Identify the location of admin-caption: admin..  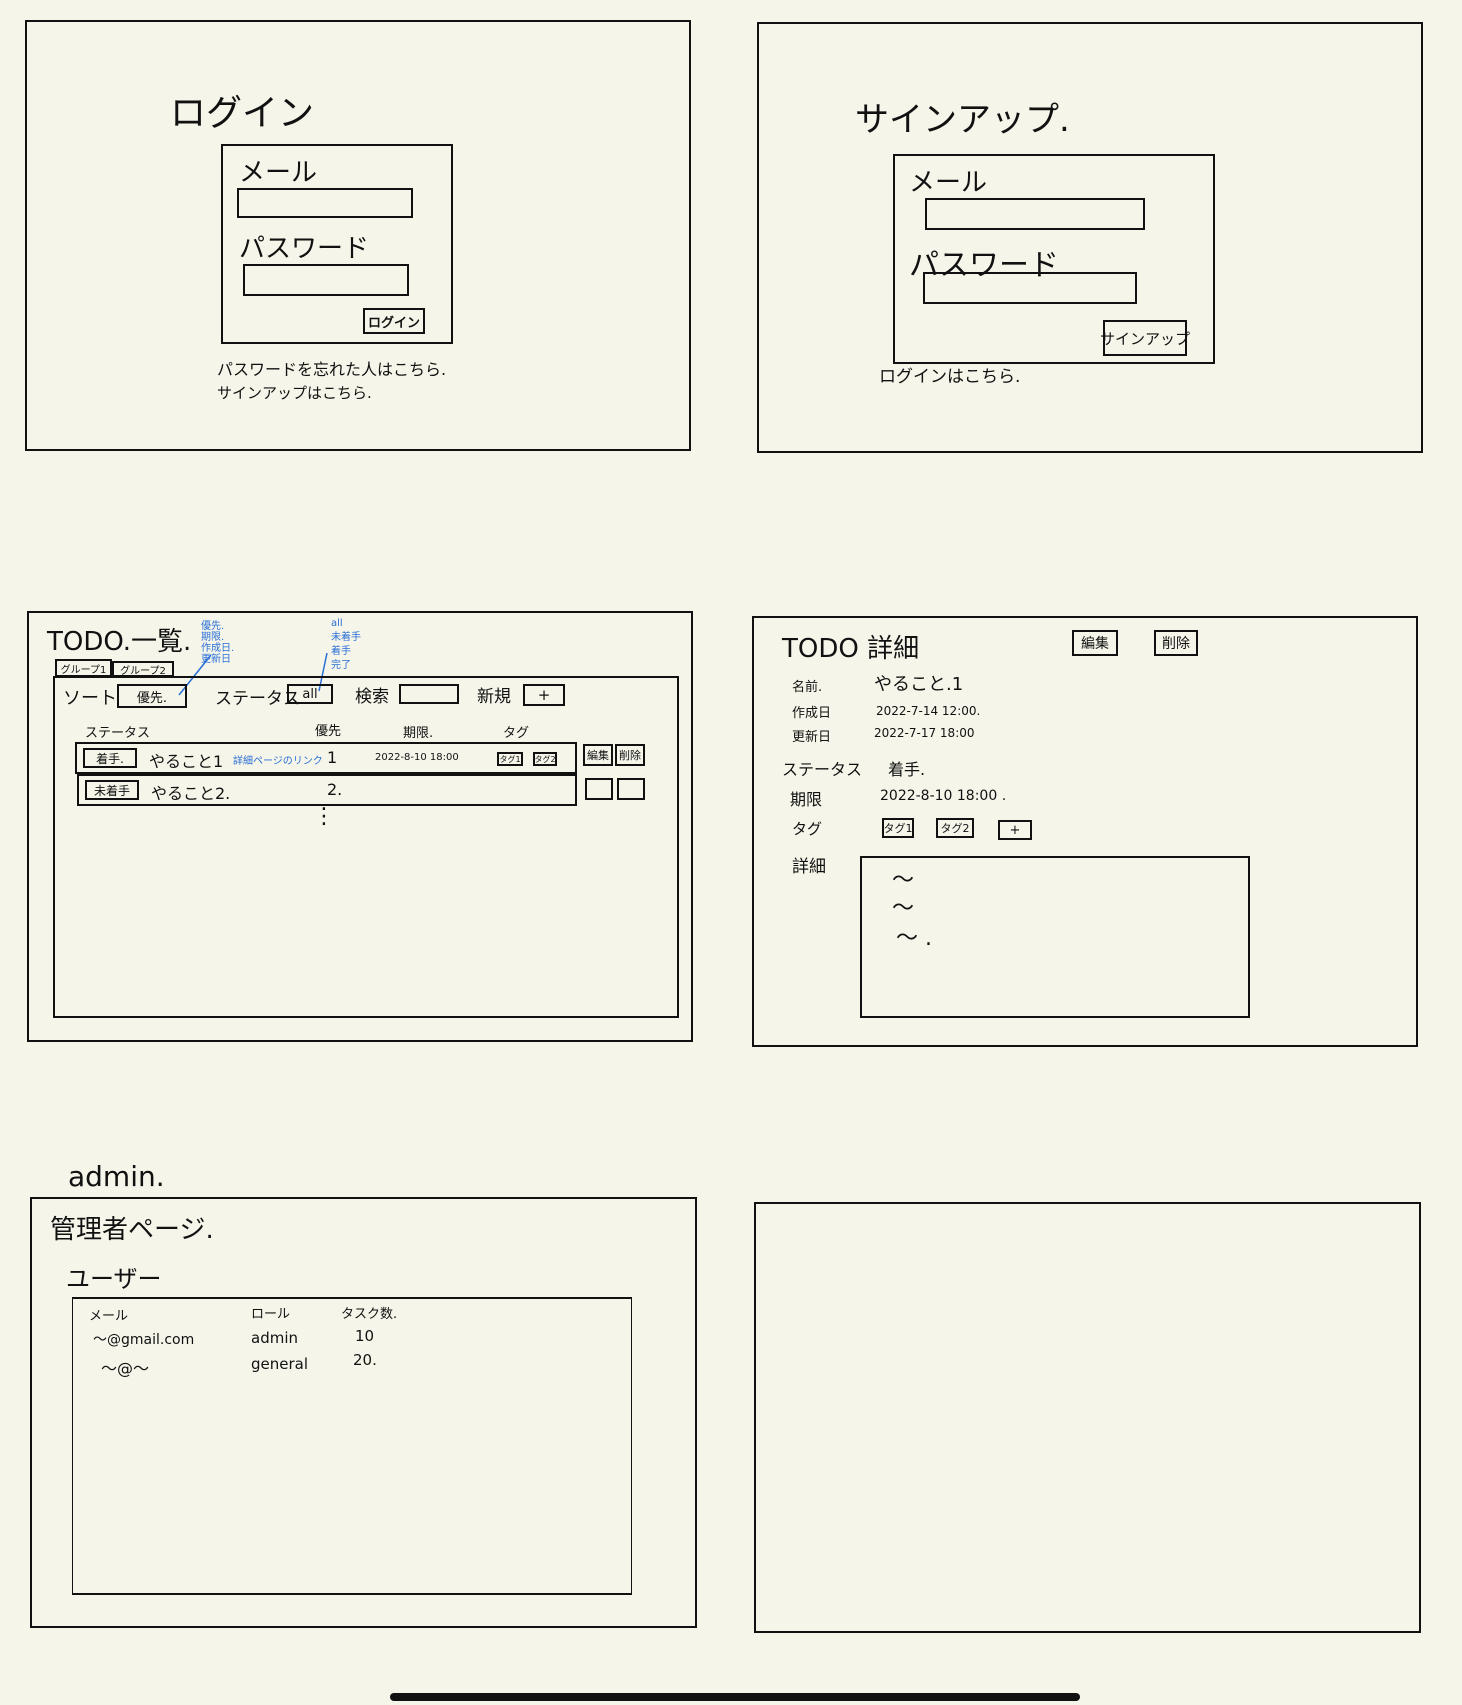
(116, 1176).